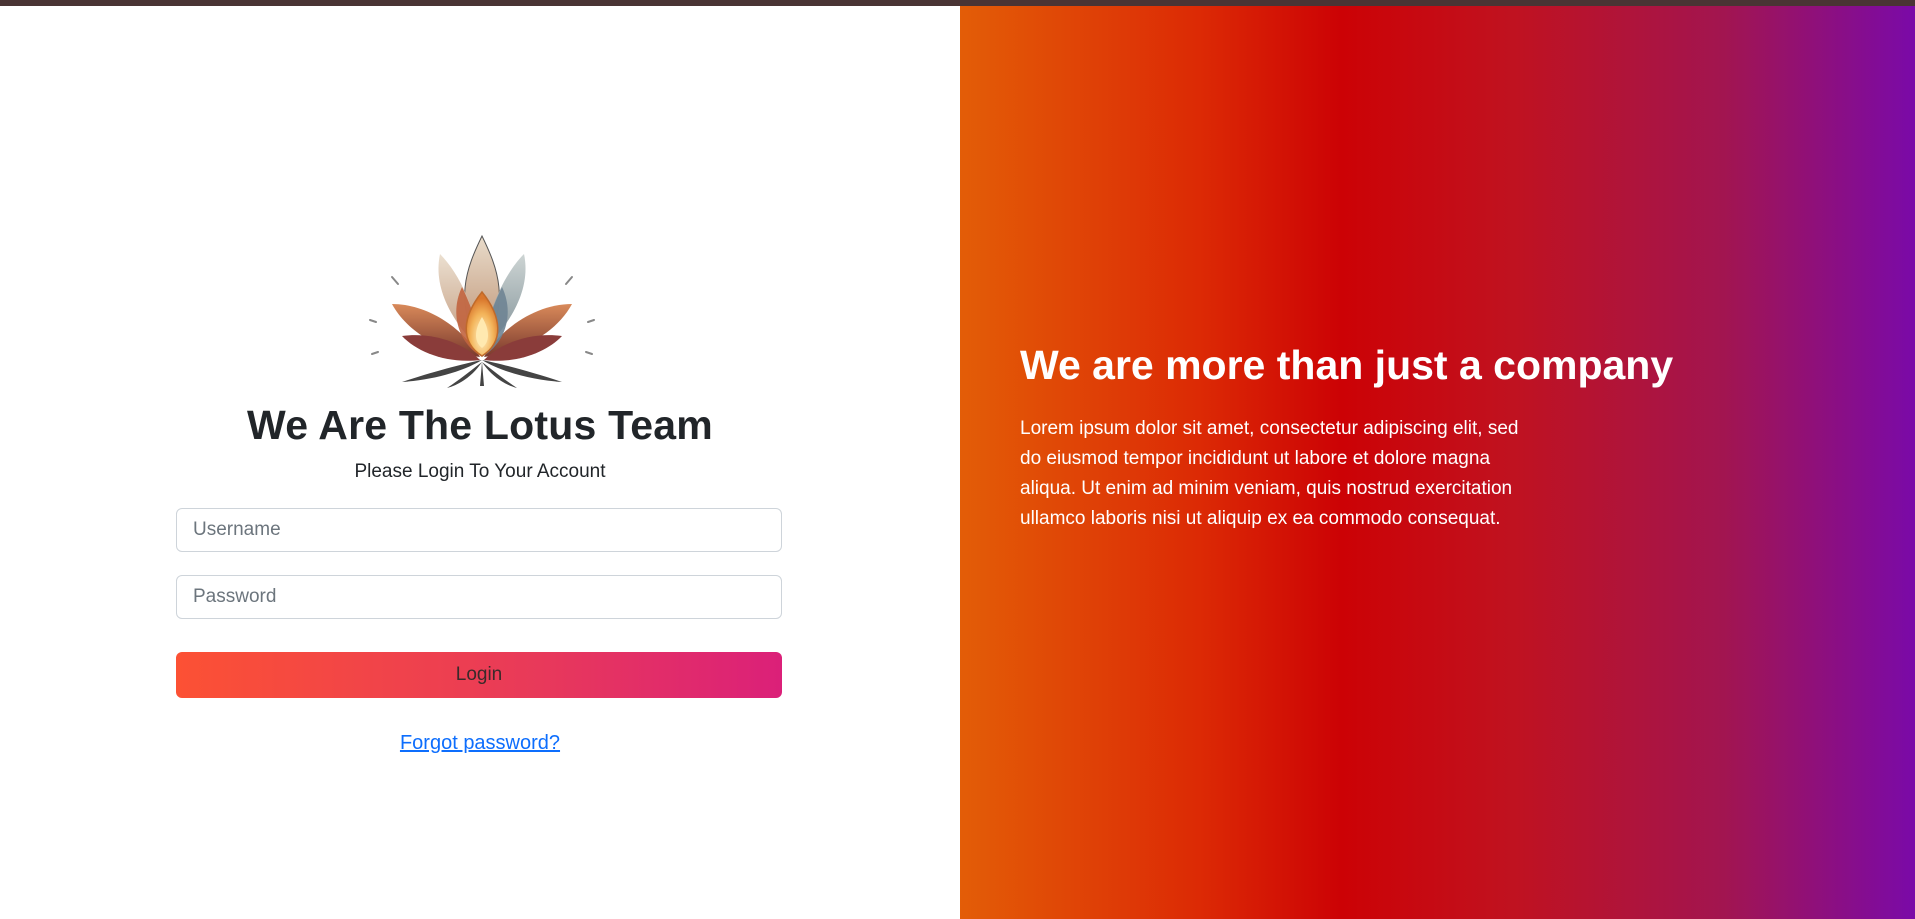 The image size is (1915, 919). What do you see at coordinates (479, 675) in the screenshot?
I see `login-button: Login` at bounding box center [479, 675].